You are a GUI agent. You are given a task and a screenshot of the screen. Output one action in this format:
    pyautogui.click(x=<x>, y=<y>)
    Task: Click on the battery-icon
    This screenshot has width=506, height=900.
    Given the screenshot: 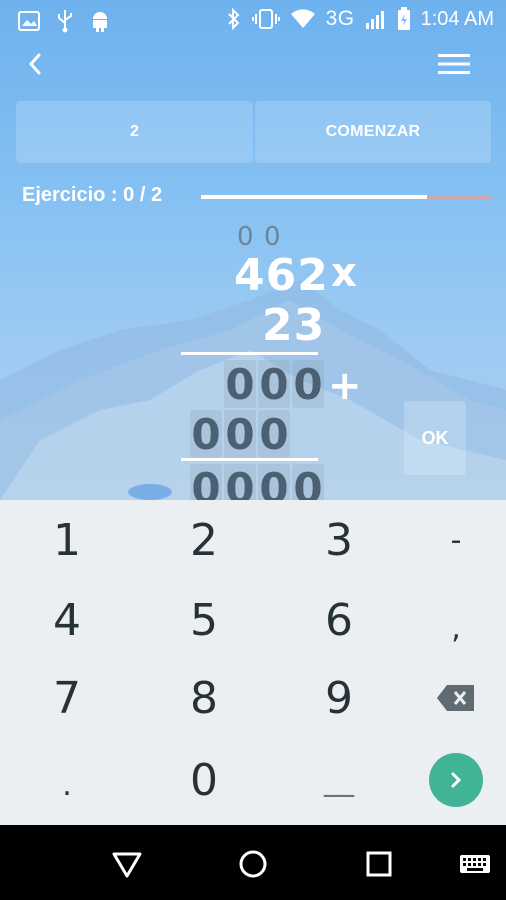 What is the action you would take?
    pyautogui.click(x=403, y=18)
    